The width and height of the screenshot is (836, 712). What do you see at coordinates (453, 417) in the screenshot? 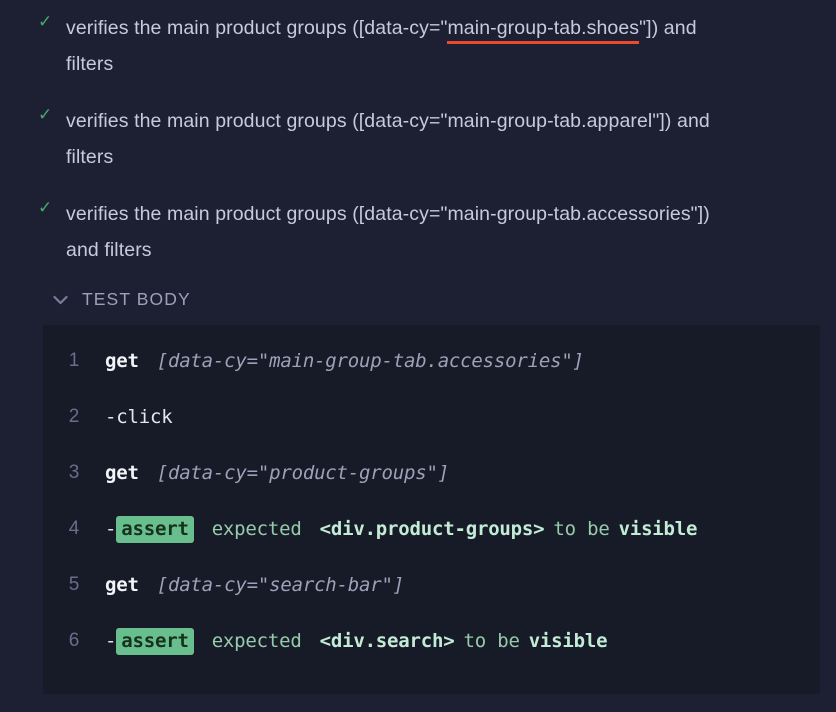
I see `command-text: -click` at bounding box center [453, 417].